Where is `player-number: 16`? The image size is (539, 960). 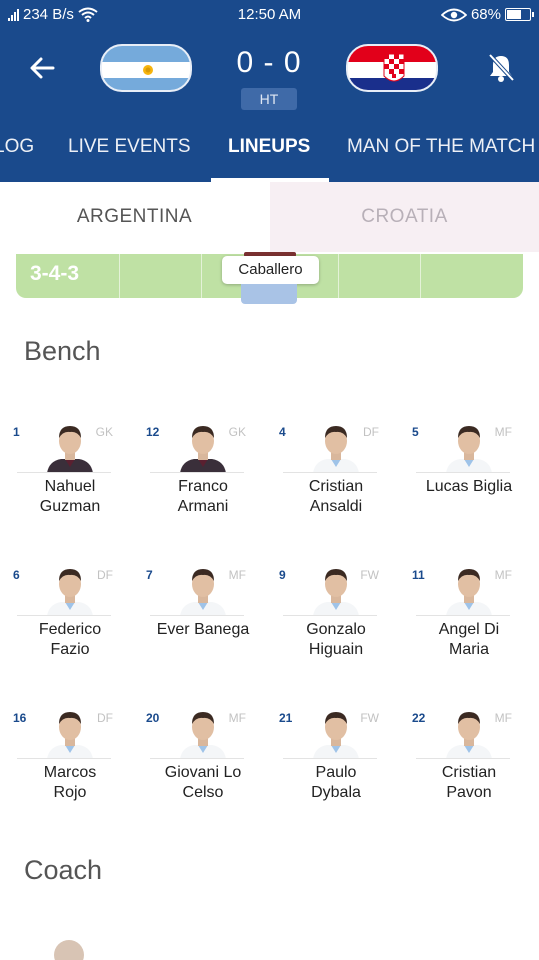
player-number: 16 is located at coordinates (20, 718).